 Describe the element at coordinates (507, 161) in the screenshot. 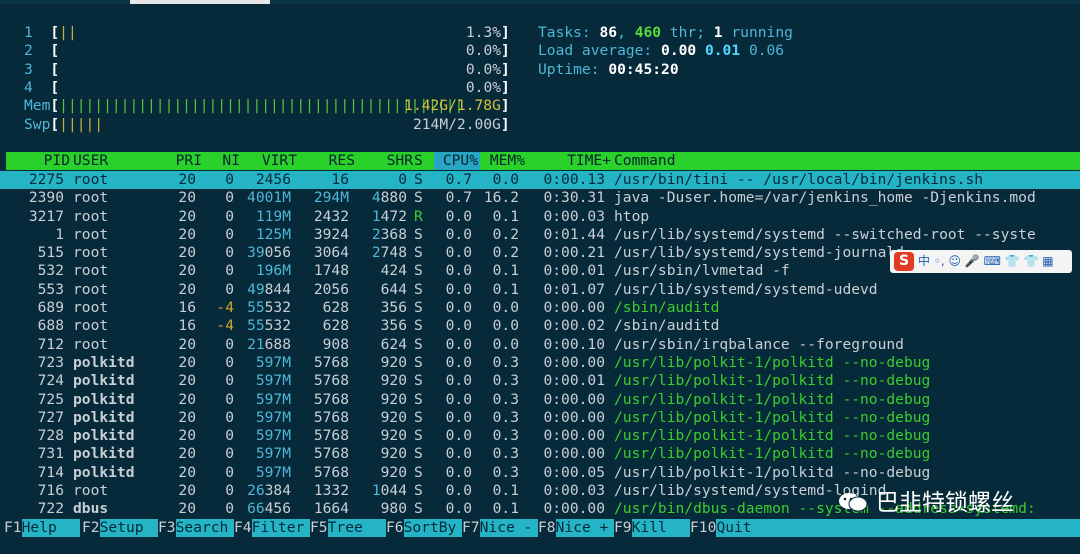

I see `column-header-mem: MEM%` at that location.